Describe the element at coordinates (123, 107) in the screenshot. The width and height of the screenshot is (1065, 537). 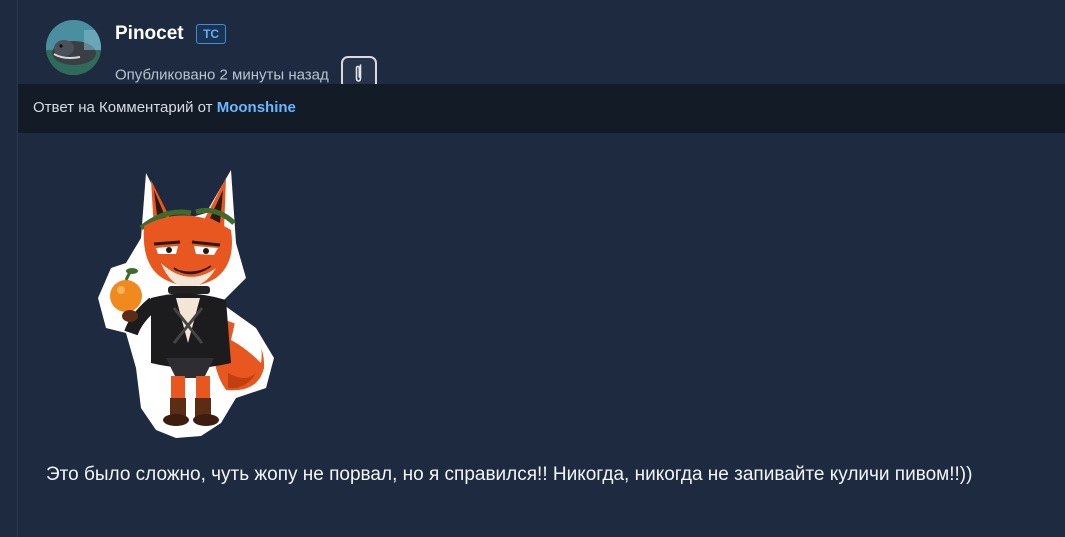
I see `reply-prefix: Ответ на Комментарий от` at that location.